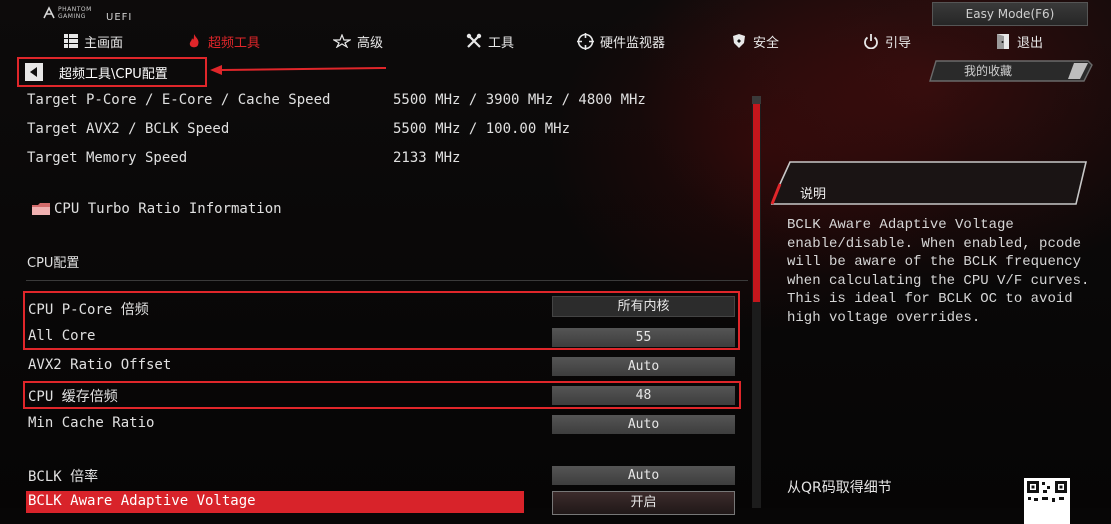  Describe the element at coordinates (585, 41) in the screenshot. I see `crosshair-icon` at that location.